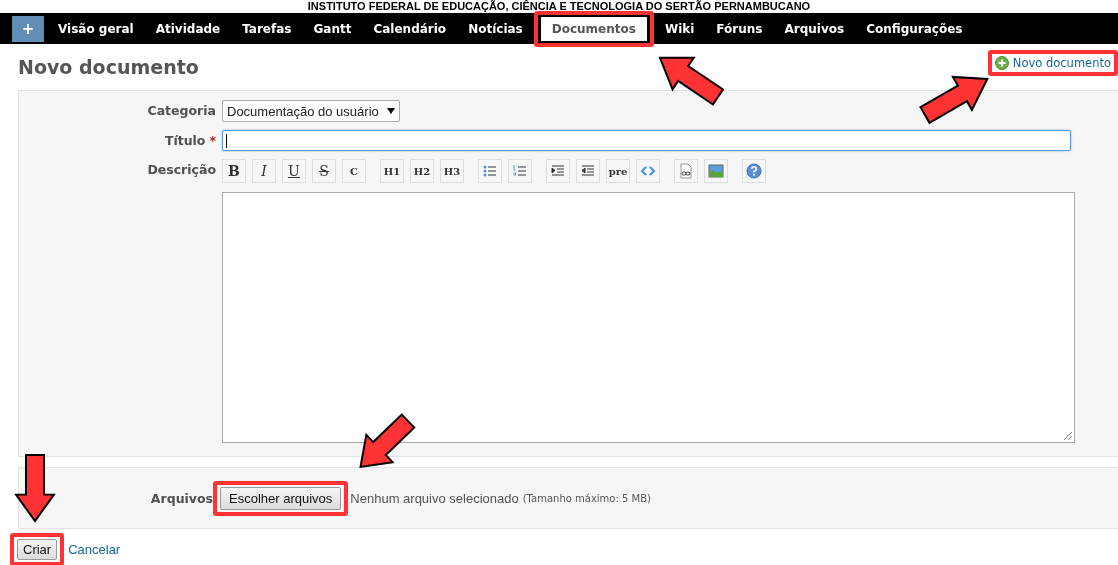  Describe the element at coordinates (267, 28) in the screenshot. I see `nav-tab: Tarefas` at that location.